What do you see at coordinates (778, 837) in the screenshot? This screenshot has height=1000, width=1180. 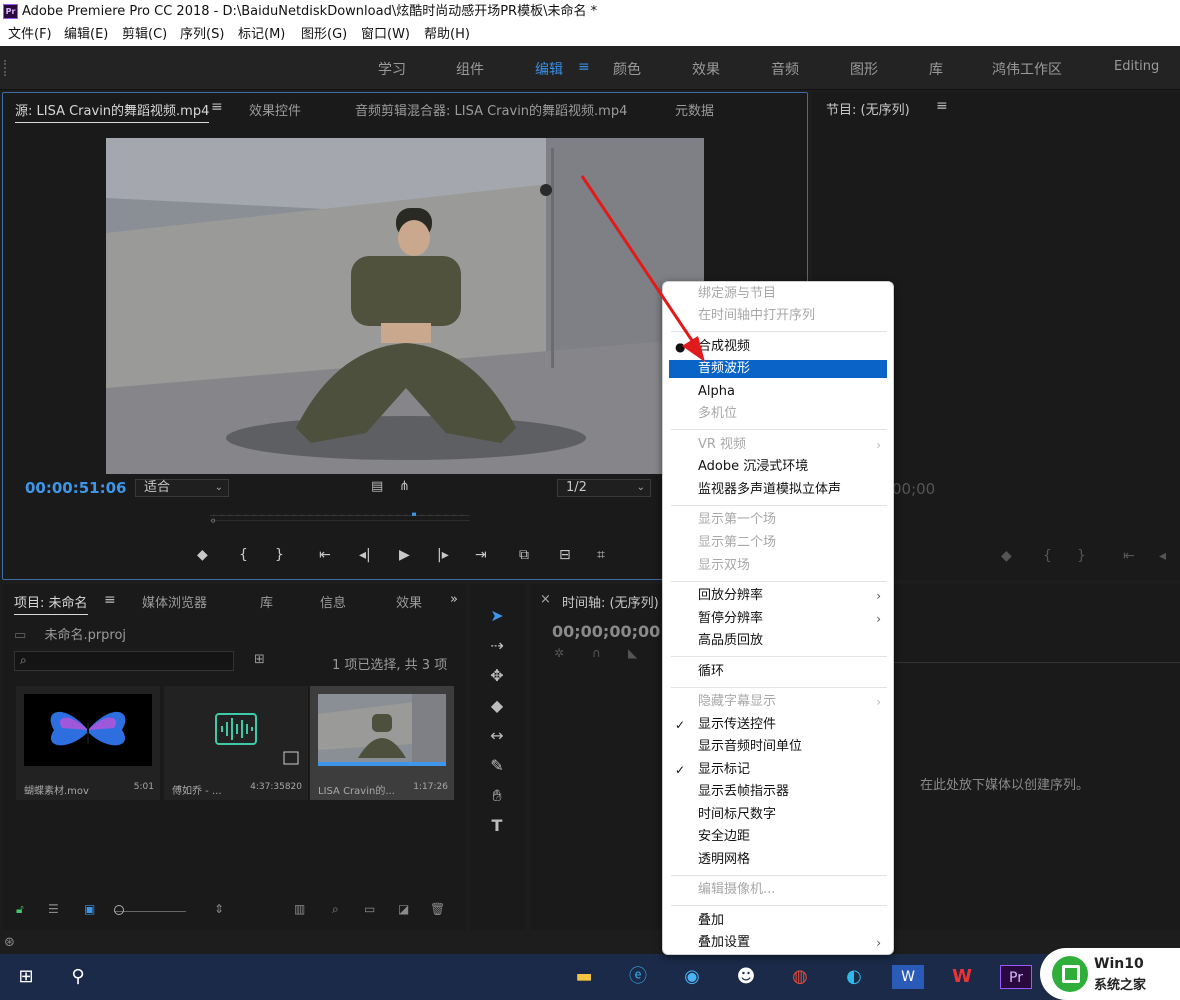 I see `menu-item-safe-margins: 安全边距` at bounding box center [778, 837].